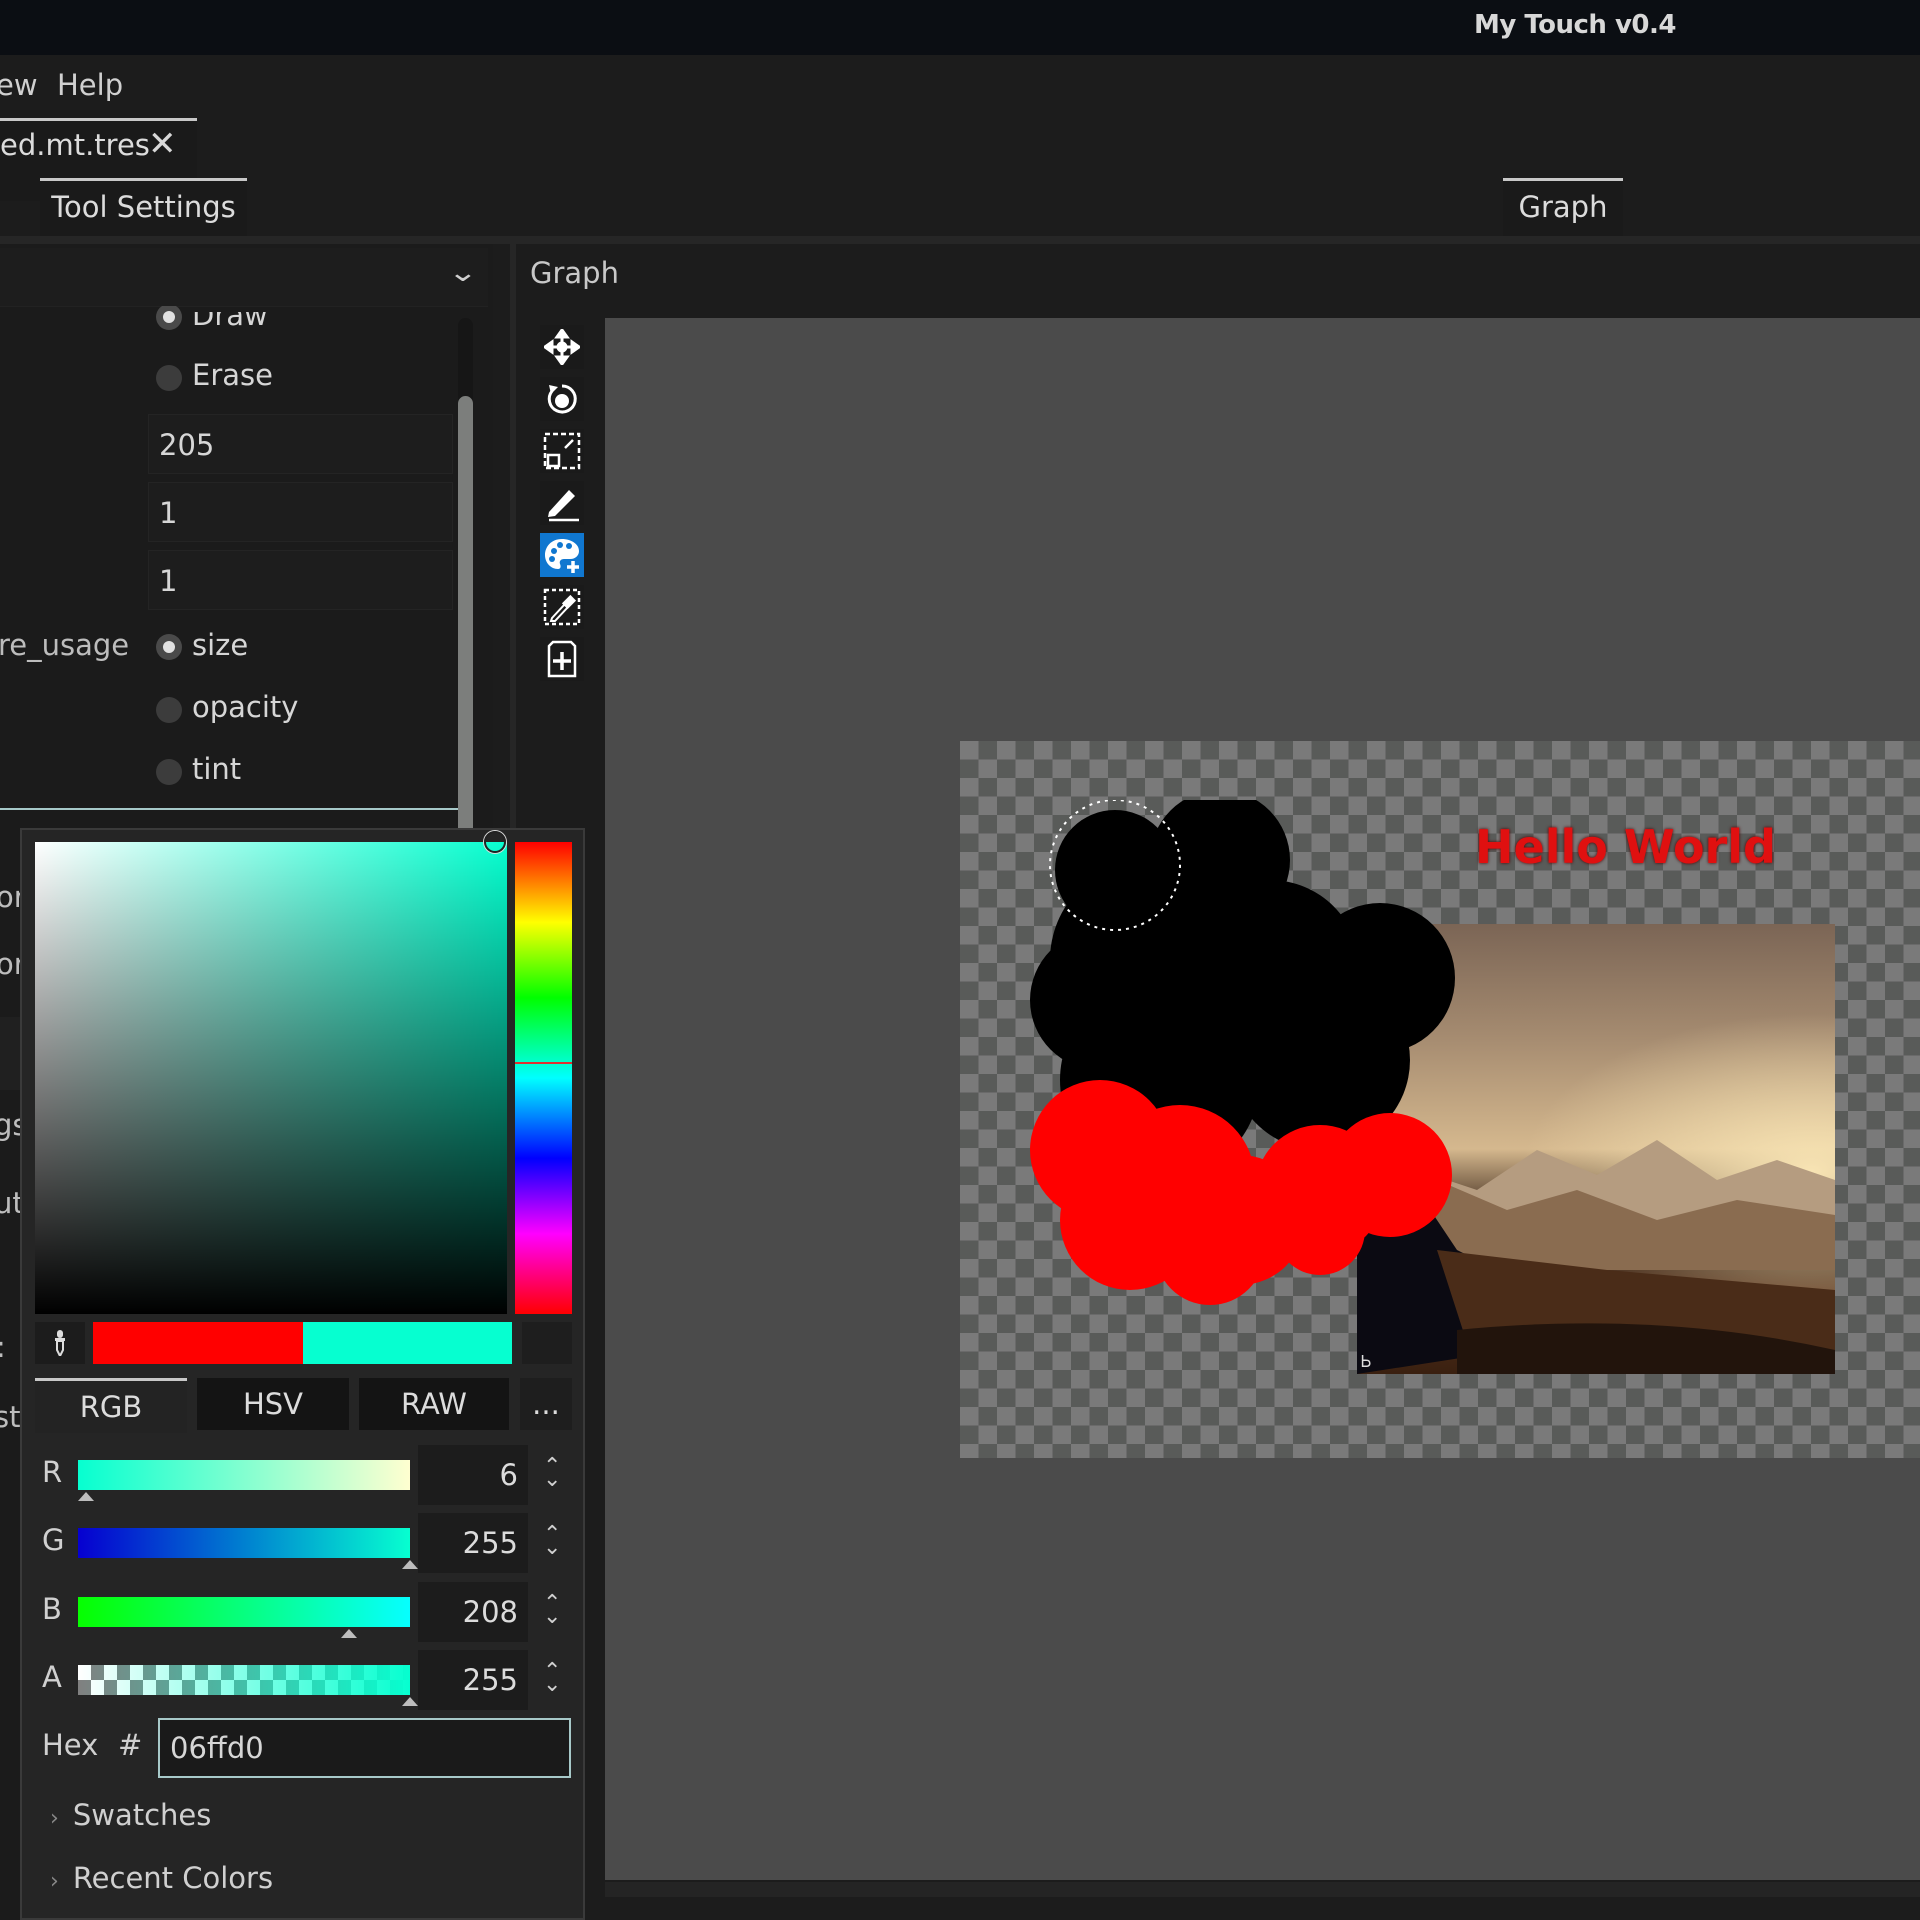  I want to click on chevron-down-icon: ⌄, so click(463, 273).